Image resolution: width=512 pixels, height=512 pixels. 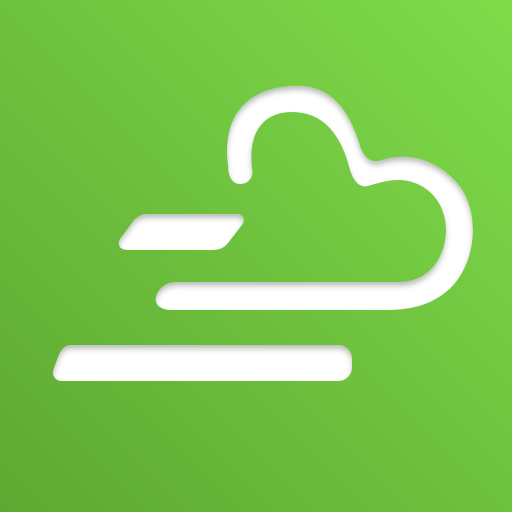 What do you see at coordinates (181, 232) in the screenshot?
I see `wind-streak-top` at bounding box center [181, 232].